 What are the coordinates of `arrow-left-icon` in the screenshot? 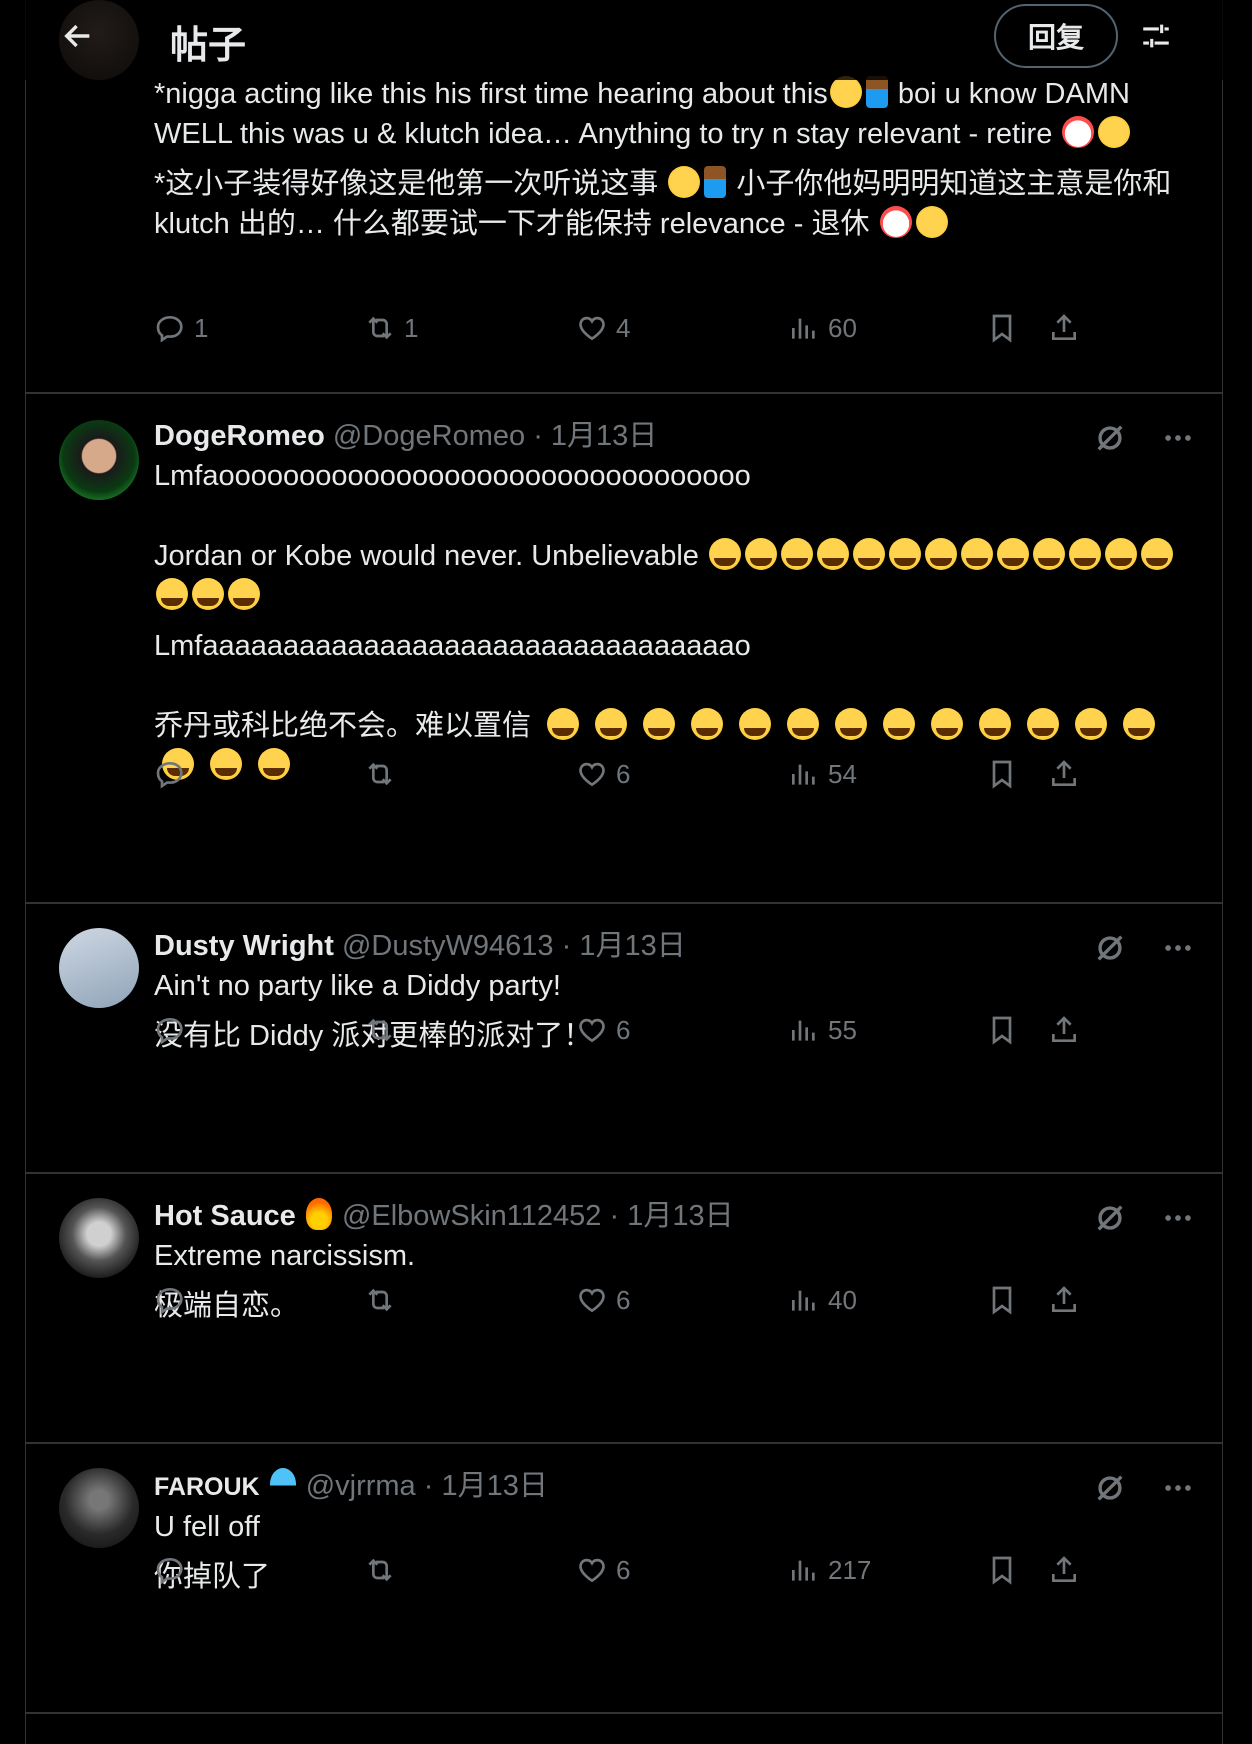 It's located at (77, 36).